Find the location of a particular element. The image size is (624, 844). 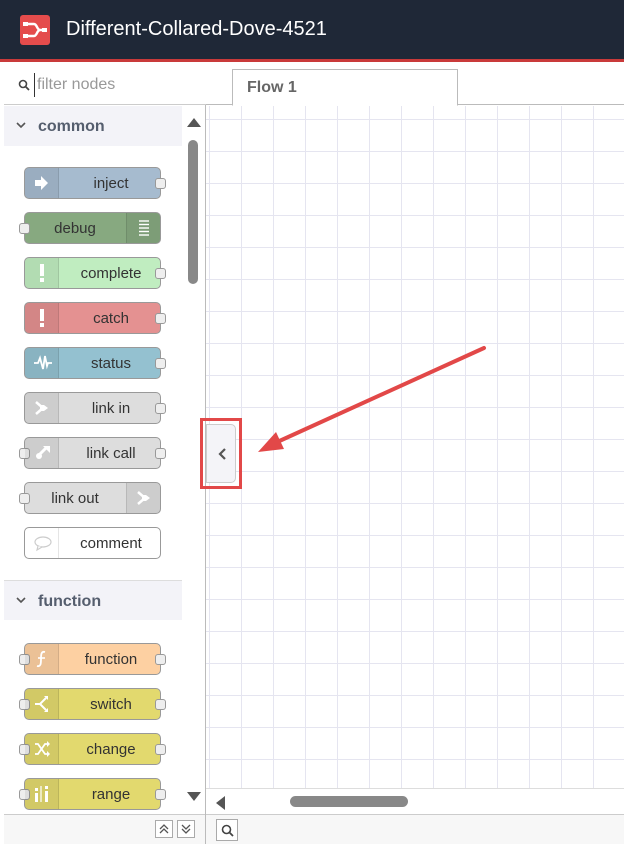

node-label: debug is located at coordinates (75, 228).